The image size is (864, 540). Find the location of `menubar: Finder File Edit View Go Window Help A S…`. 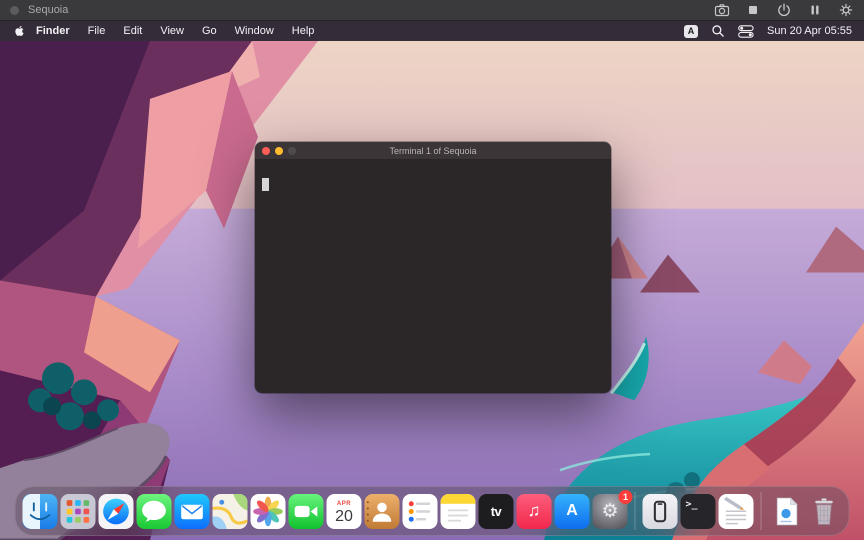

menubar: Finder File Edit View Go Window Help A S… is located at coordinates (432, 31).